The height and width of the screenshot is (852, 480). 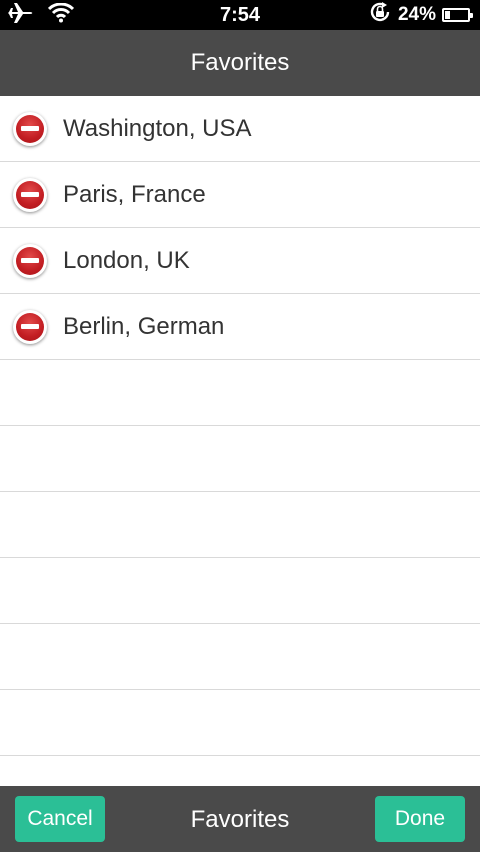 I want to click on list-item: Washington, USA, so click(x=240, y=129).